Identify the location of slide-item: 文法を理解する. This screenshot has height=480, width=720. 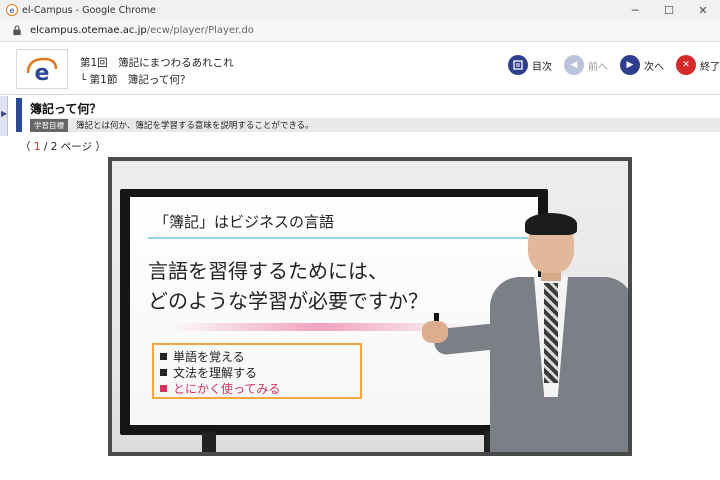
(257, 372).